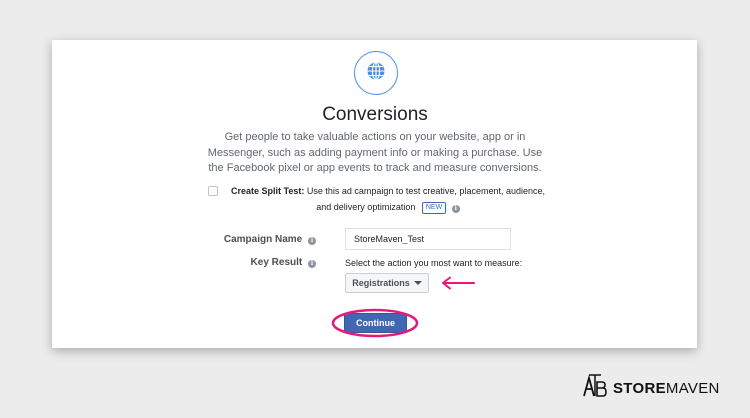 This screenshot has height=418, width=750. What do you see at coordinates (458, 283) in the screenshot?
I see `annotation-arrow-icon` at bounding box center [458, 283].